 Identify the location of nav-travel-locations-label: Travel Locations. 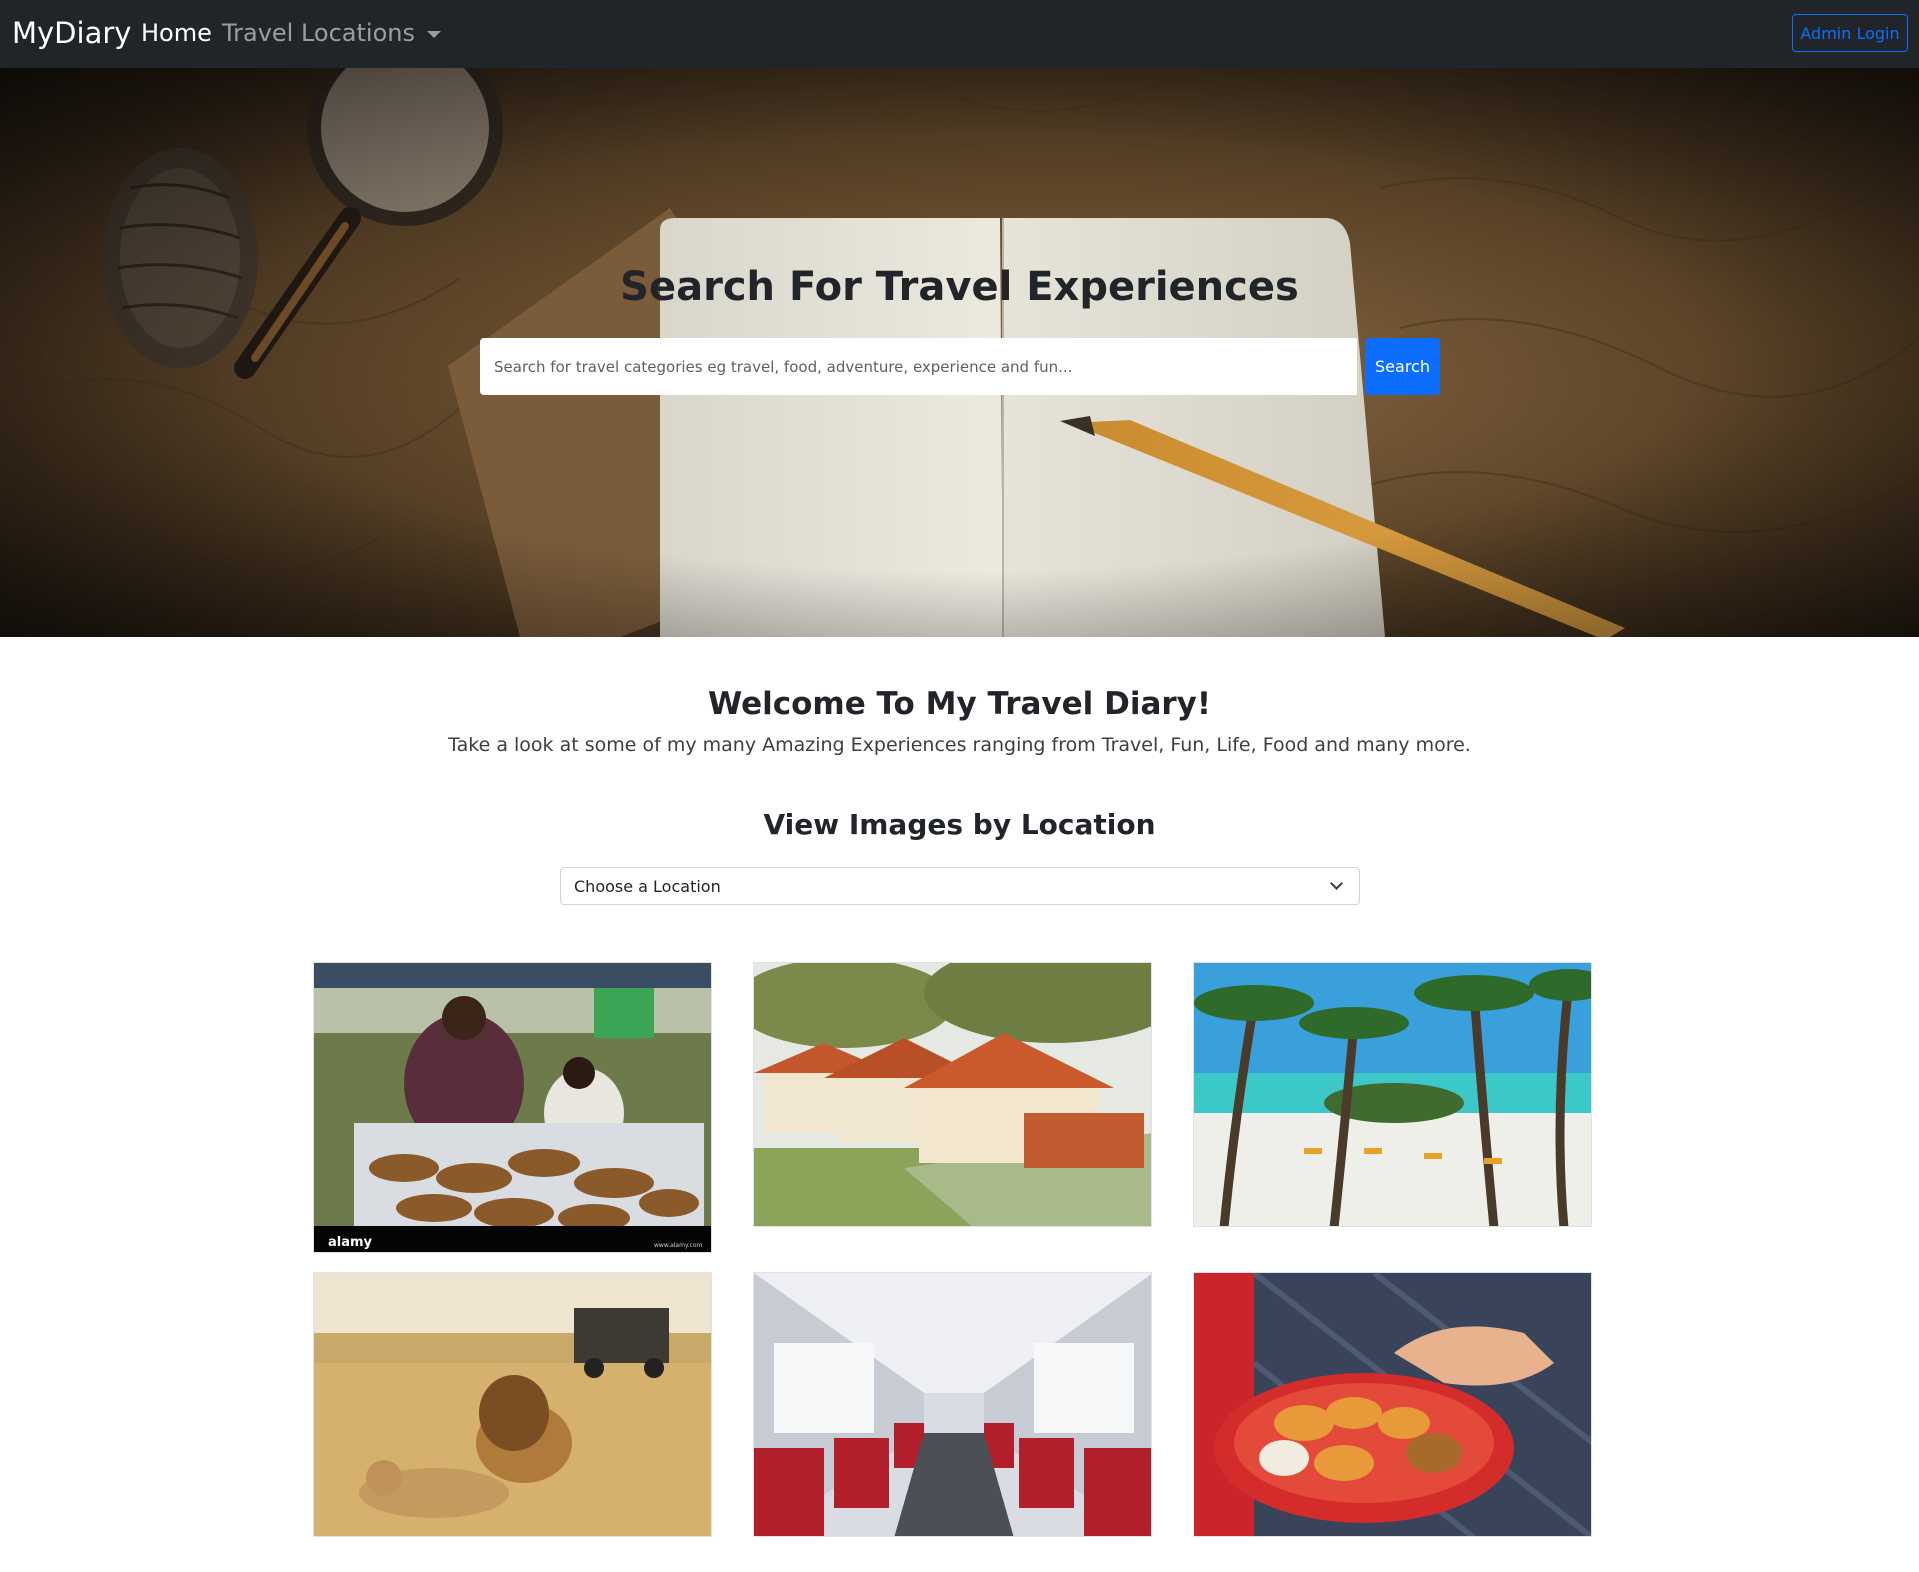
(318, 33).